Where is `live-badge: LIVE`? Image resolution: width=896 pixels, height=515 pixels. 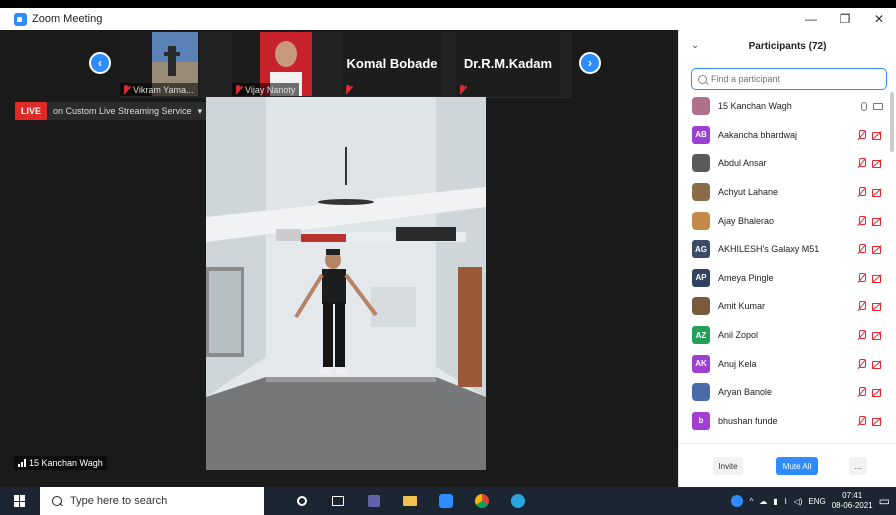 live-badge: LIVE is located at coordinates (31, 111).